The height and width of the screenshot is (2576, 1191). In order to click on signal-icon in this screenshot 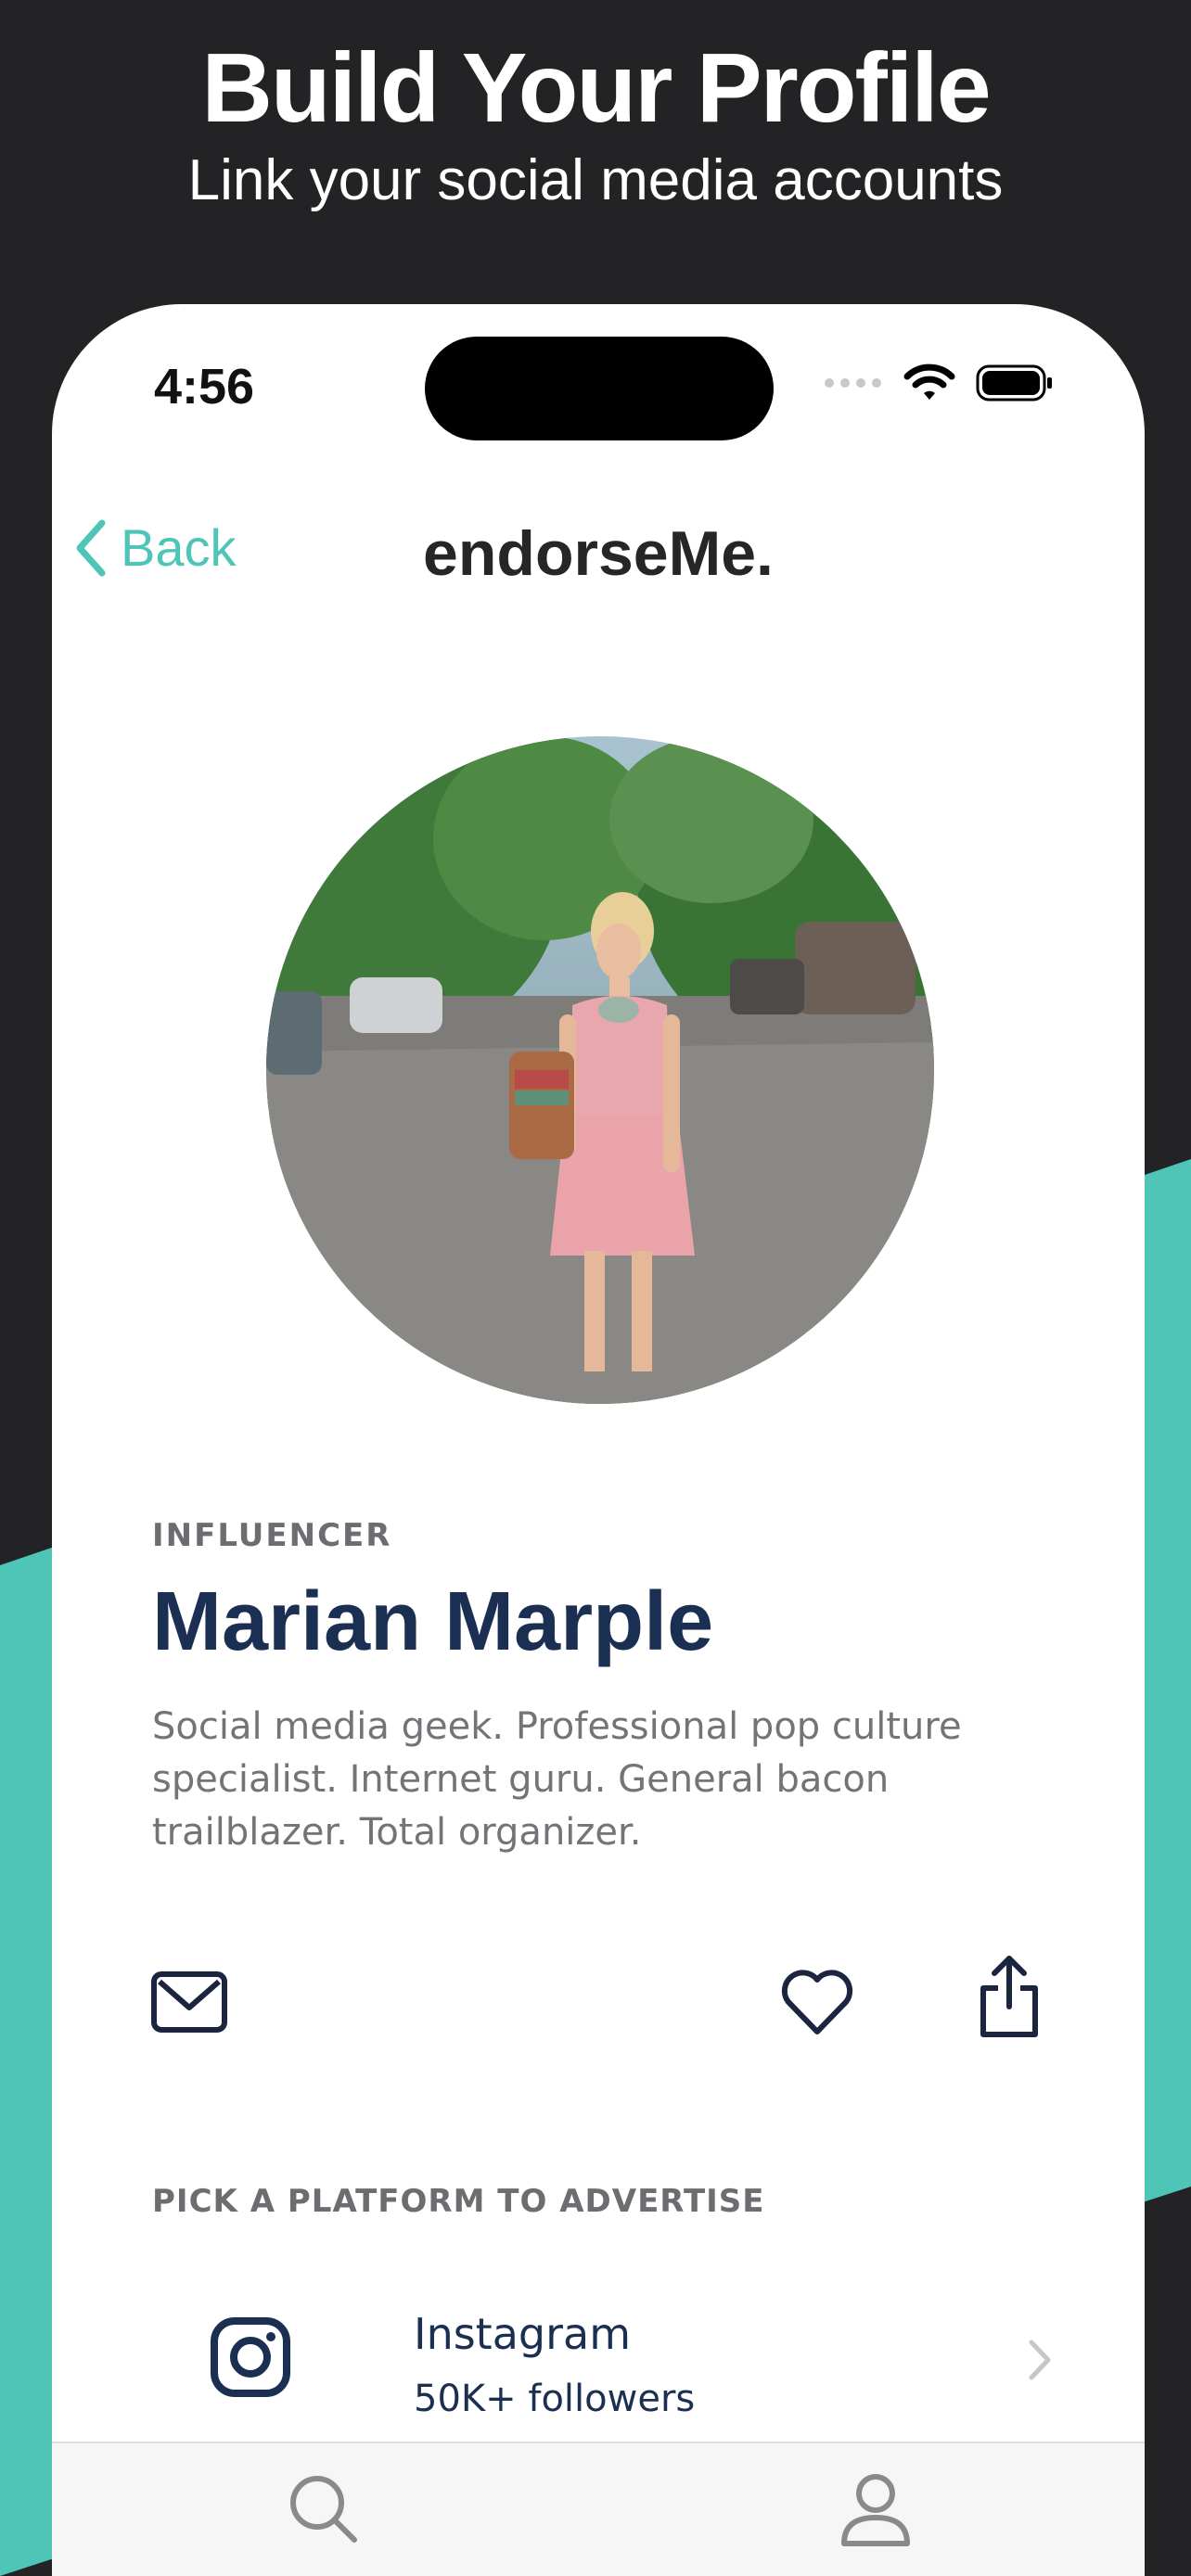, I will do `click(853, 383)`.